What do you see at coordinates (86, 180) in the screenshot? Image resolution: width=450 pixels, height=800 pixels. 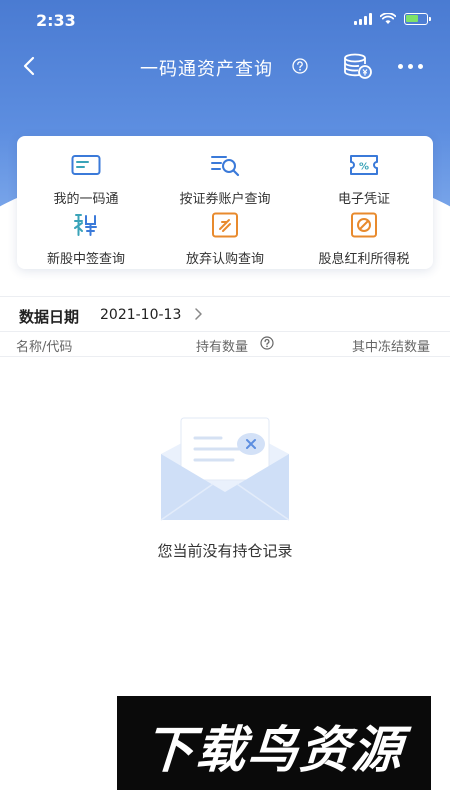 I see `shortcut-my-code: 我的一码通` at bounding box center [86, 180].